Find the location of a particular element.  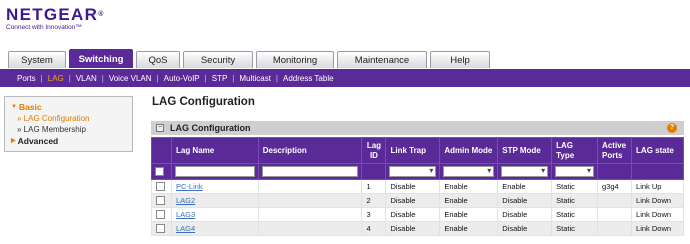

filter-link-trap-cell is located at coordinates (413, 171).